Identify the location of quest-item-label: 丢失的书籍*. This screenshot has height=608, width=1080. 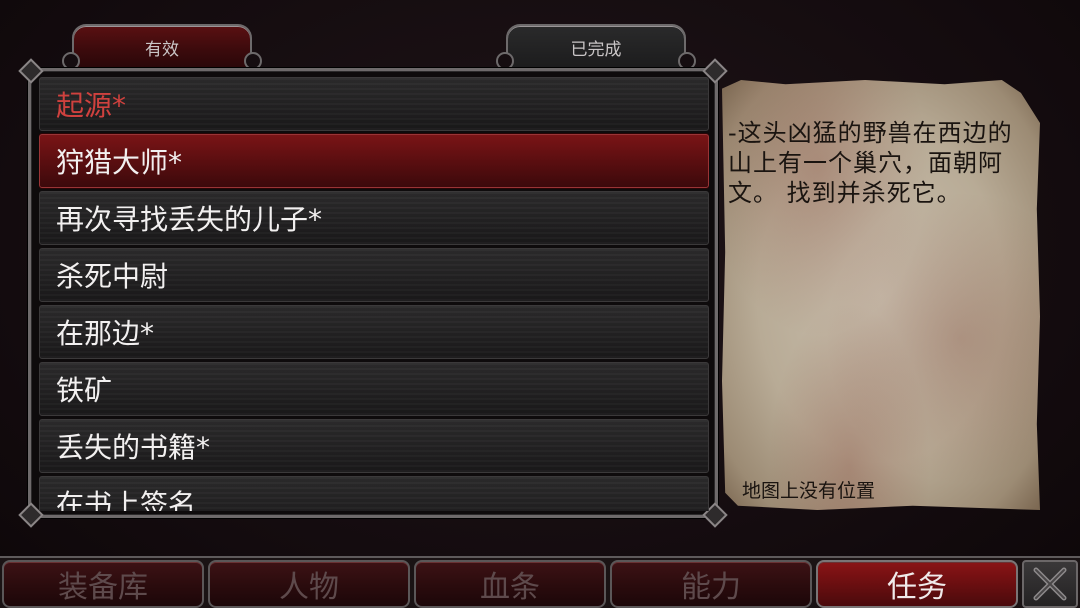
(133, 447).